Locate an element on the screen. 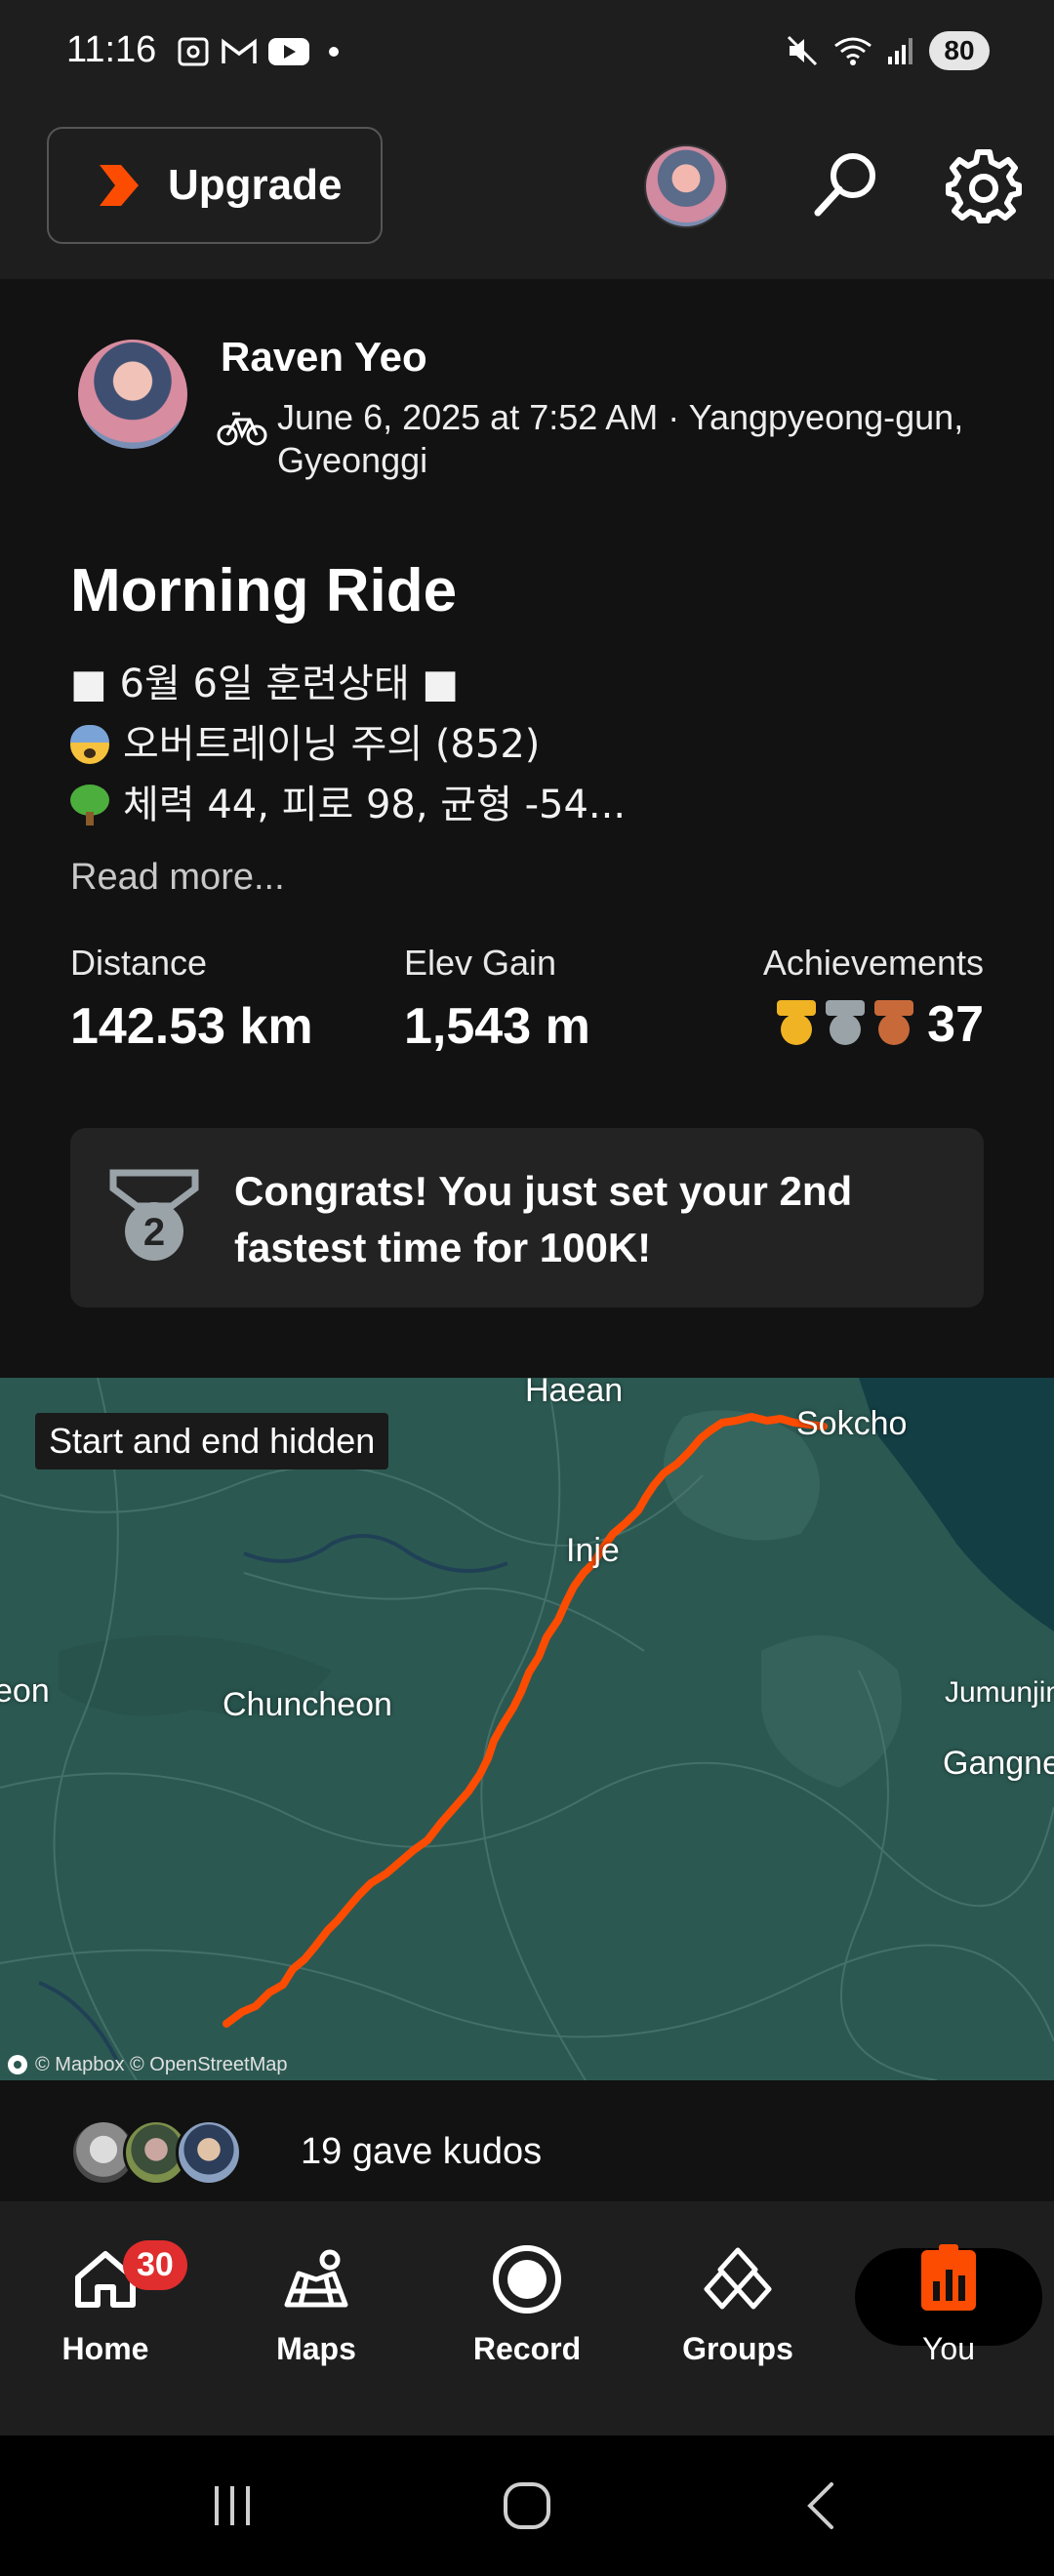  app-header: Upgrade is located at coordinates (527, 193).